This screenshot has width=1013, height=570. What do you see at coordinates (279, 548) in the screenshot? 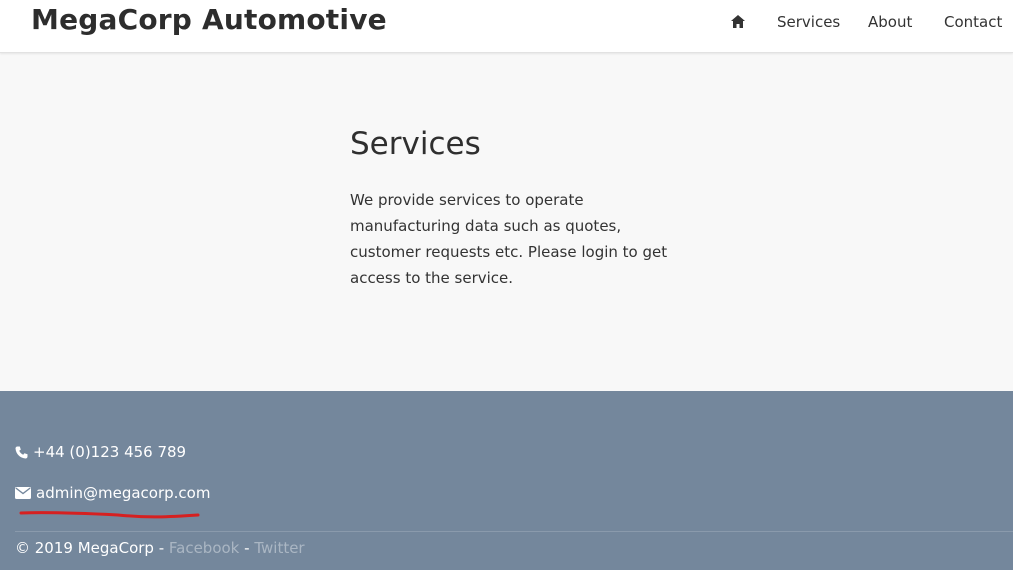
I see `twitter-link: Twitter` at bounding box center [279, 548].